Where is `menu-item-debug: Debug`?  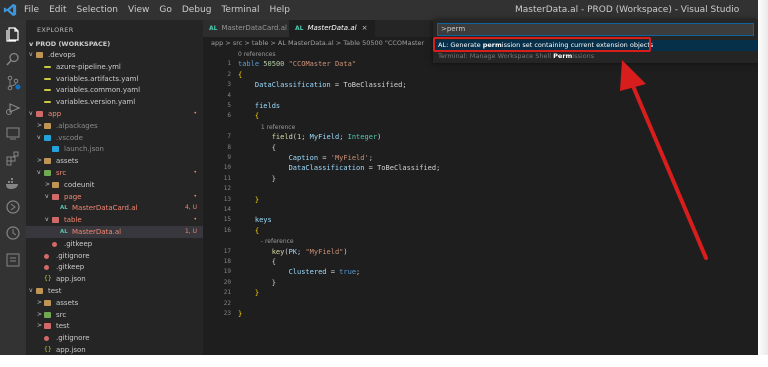 menu-item-debug: Debug is located at coordinates (197, 10).